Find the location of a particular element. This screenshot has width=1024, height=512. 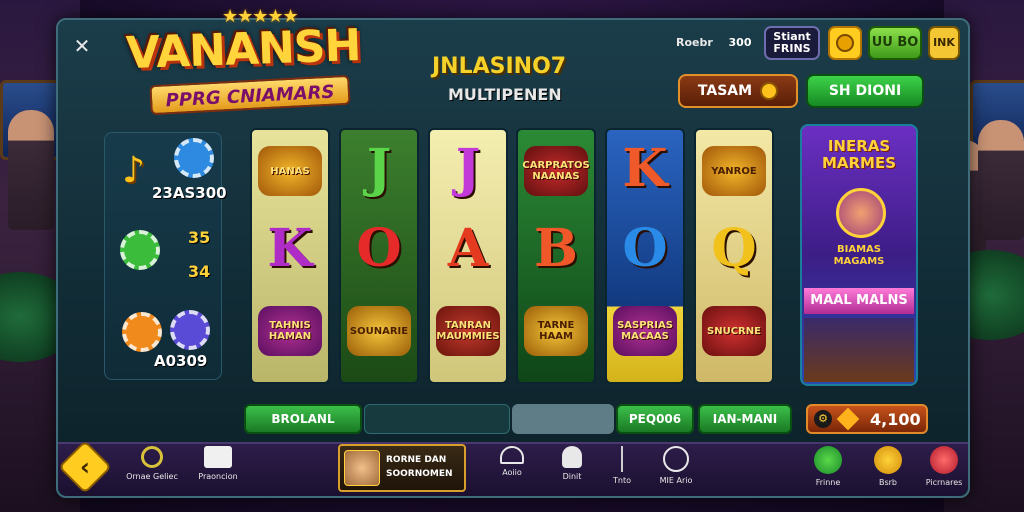

max-bet-button: IAN-MANI is located at coordinates (745, 419).